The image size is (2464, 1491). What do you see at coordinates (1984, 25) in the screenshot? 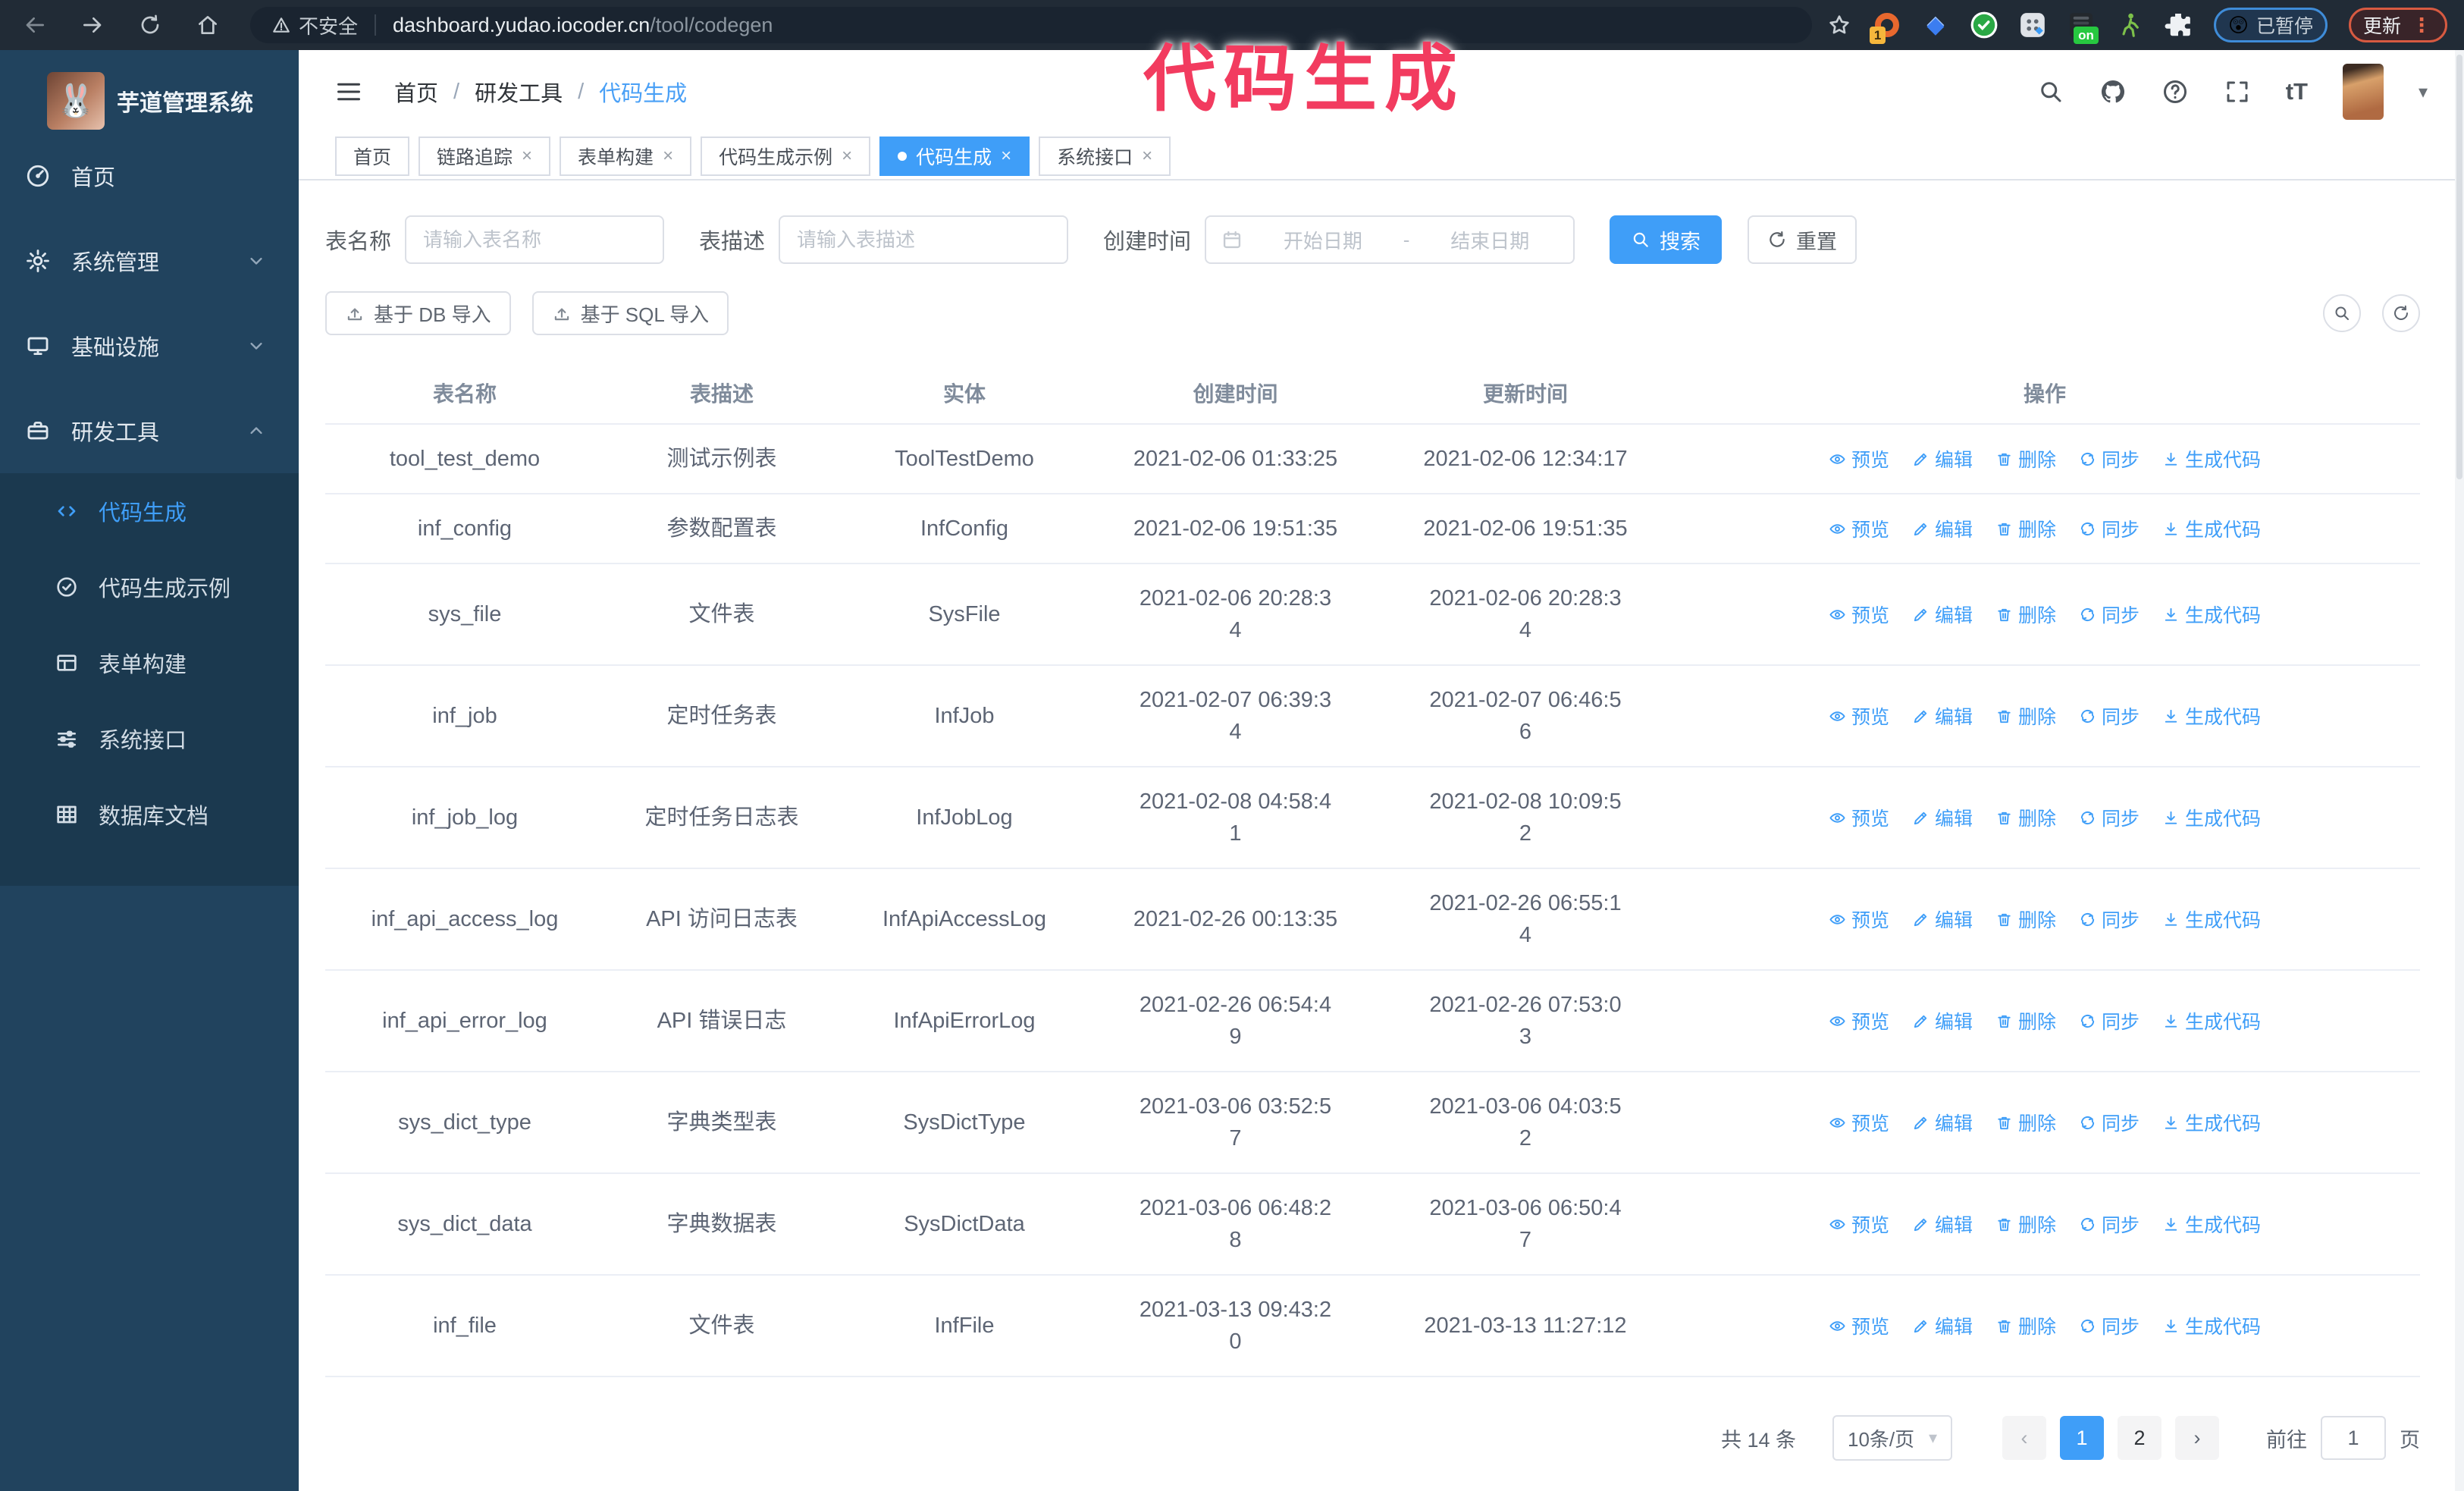
I see `ext-green-check-icon` at bounding box center [1984, 25].